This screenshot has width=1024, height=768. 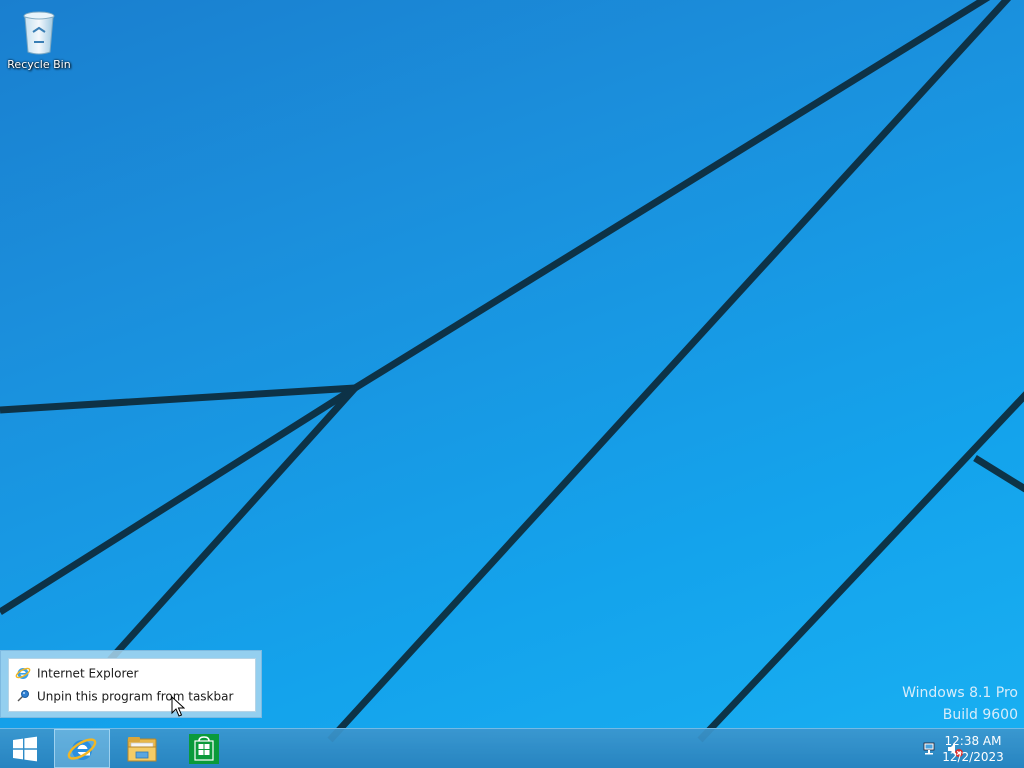 What do you see at coordinates (88, 673) in the screenshot?
I see `jump-item-label: Internet Explorer` at bounding box center [88, 673].